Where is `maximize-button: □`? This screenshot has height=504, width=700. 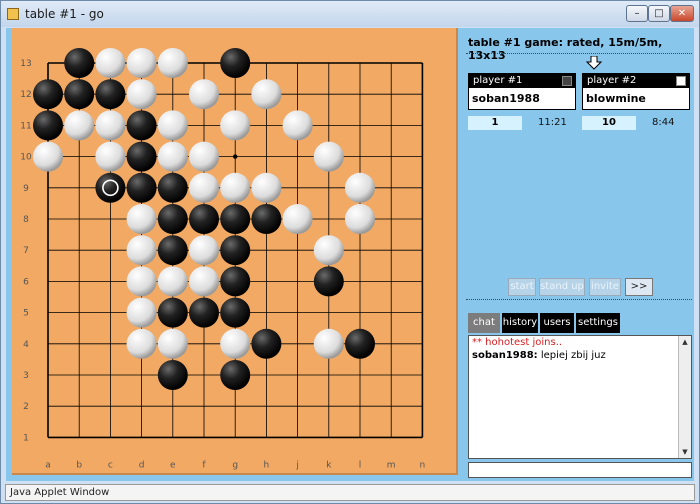
maximize-button: □ is located at coordinates (659, 13).